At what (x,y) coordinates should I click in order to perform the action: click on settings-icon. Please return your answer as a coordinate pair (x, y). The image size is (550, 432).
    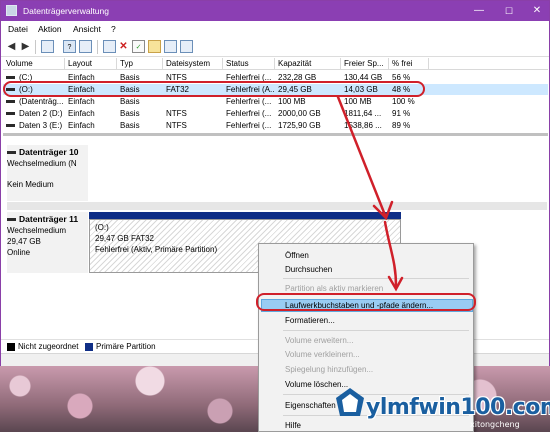
    Looking at the image, I should click on (170, 46).